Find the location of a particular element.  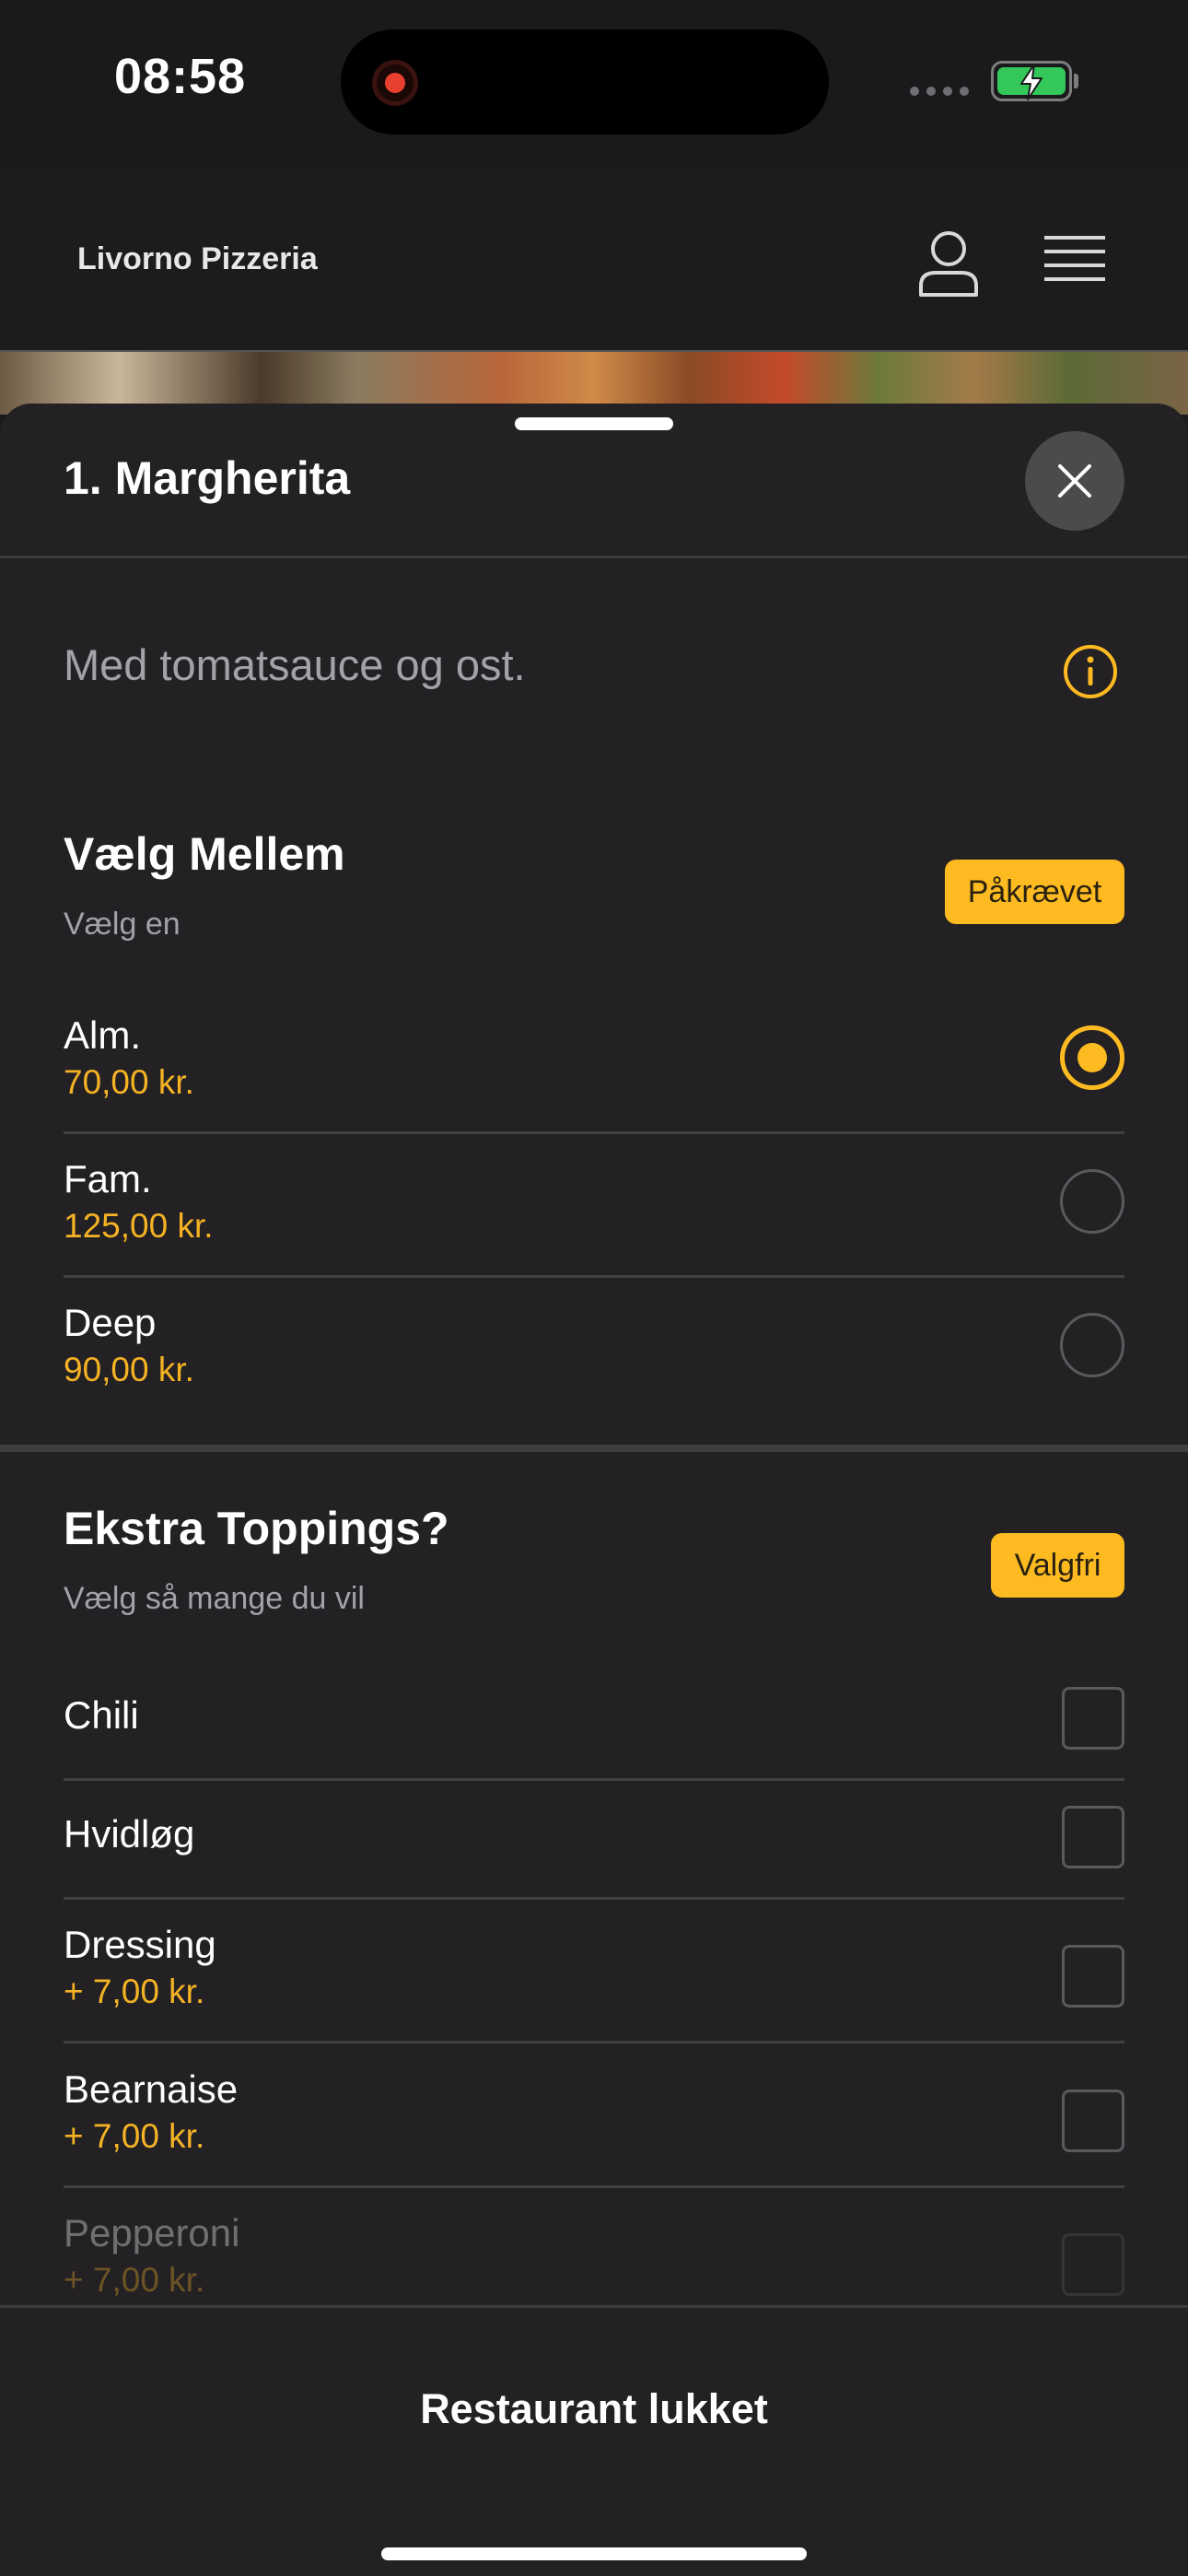

option-label: Fam. is located at coordinates (108, 1178).